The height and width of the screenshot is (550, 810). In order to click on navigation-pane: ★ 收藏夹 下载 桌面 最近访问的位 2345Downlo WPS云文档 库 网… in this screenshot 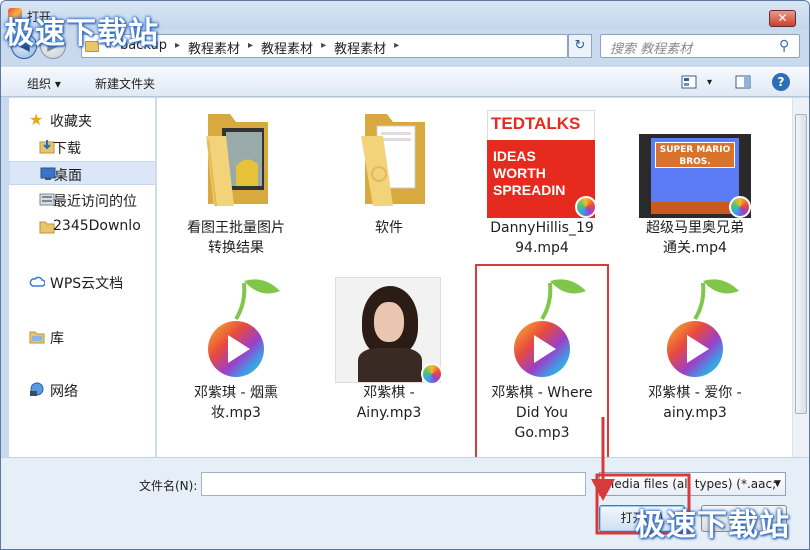, I will do `click(82, 277)`.